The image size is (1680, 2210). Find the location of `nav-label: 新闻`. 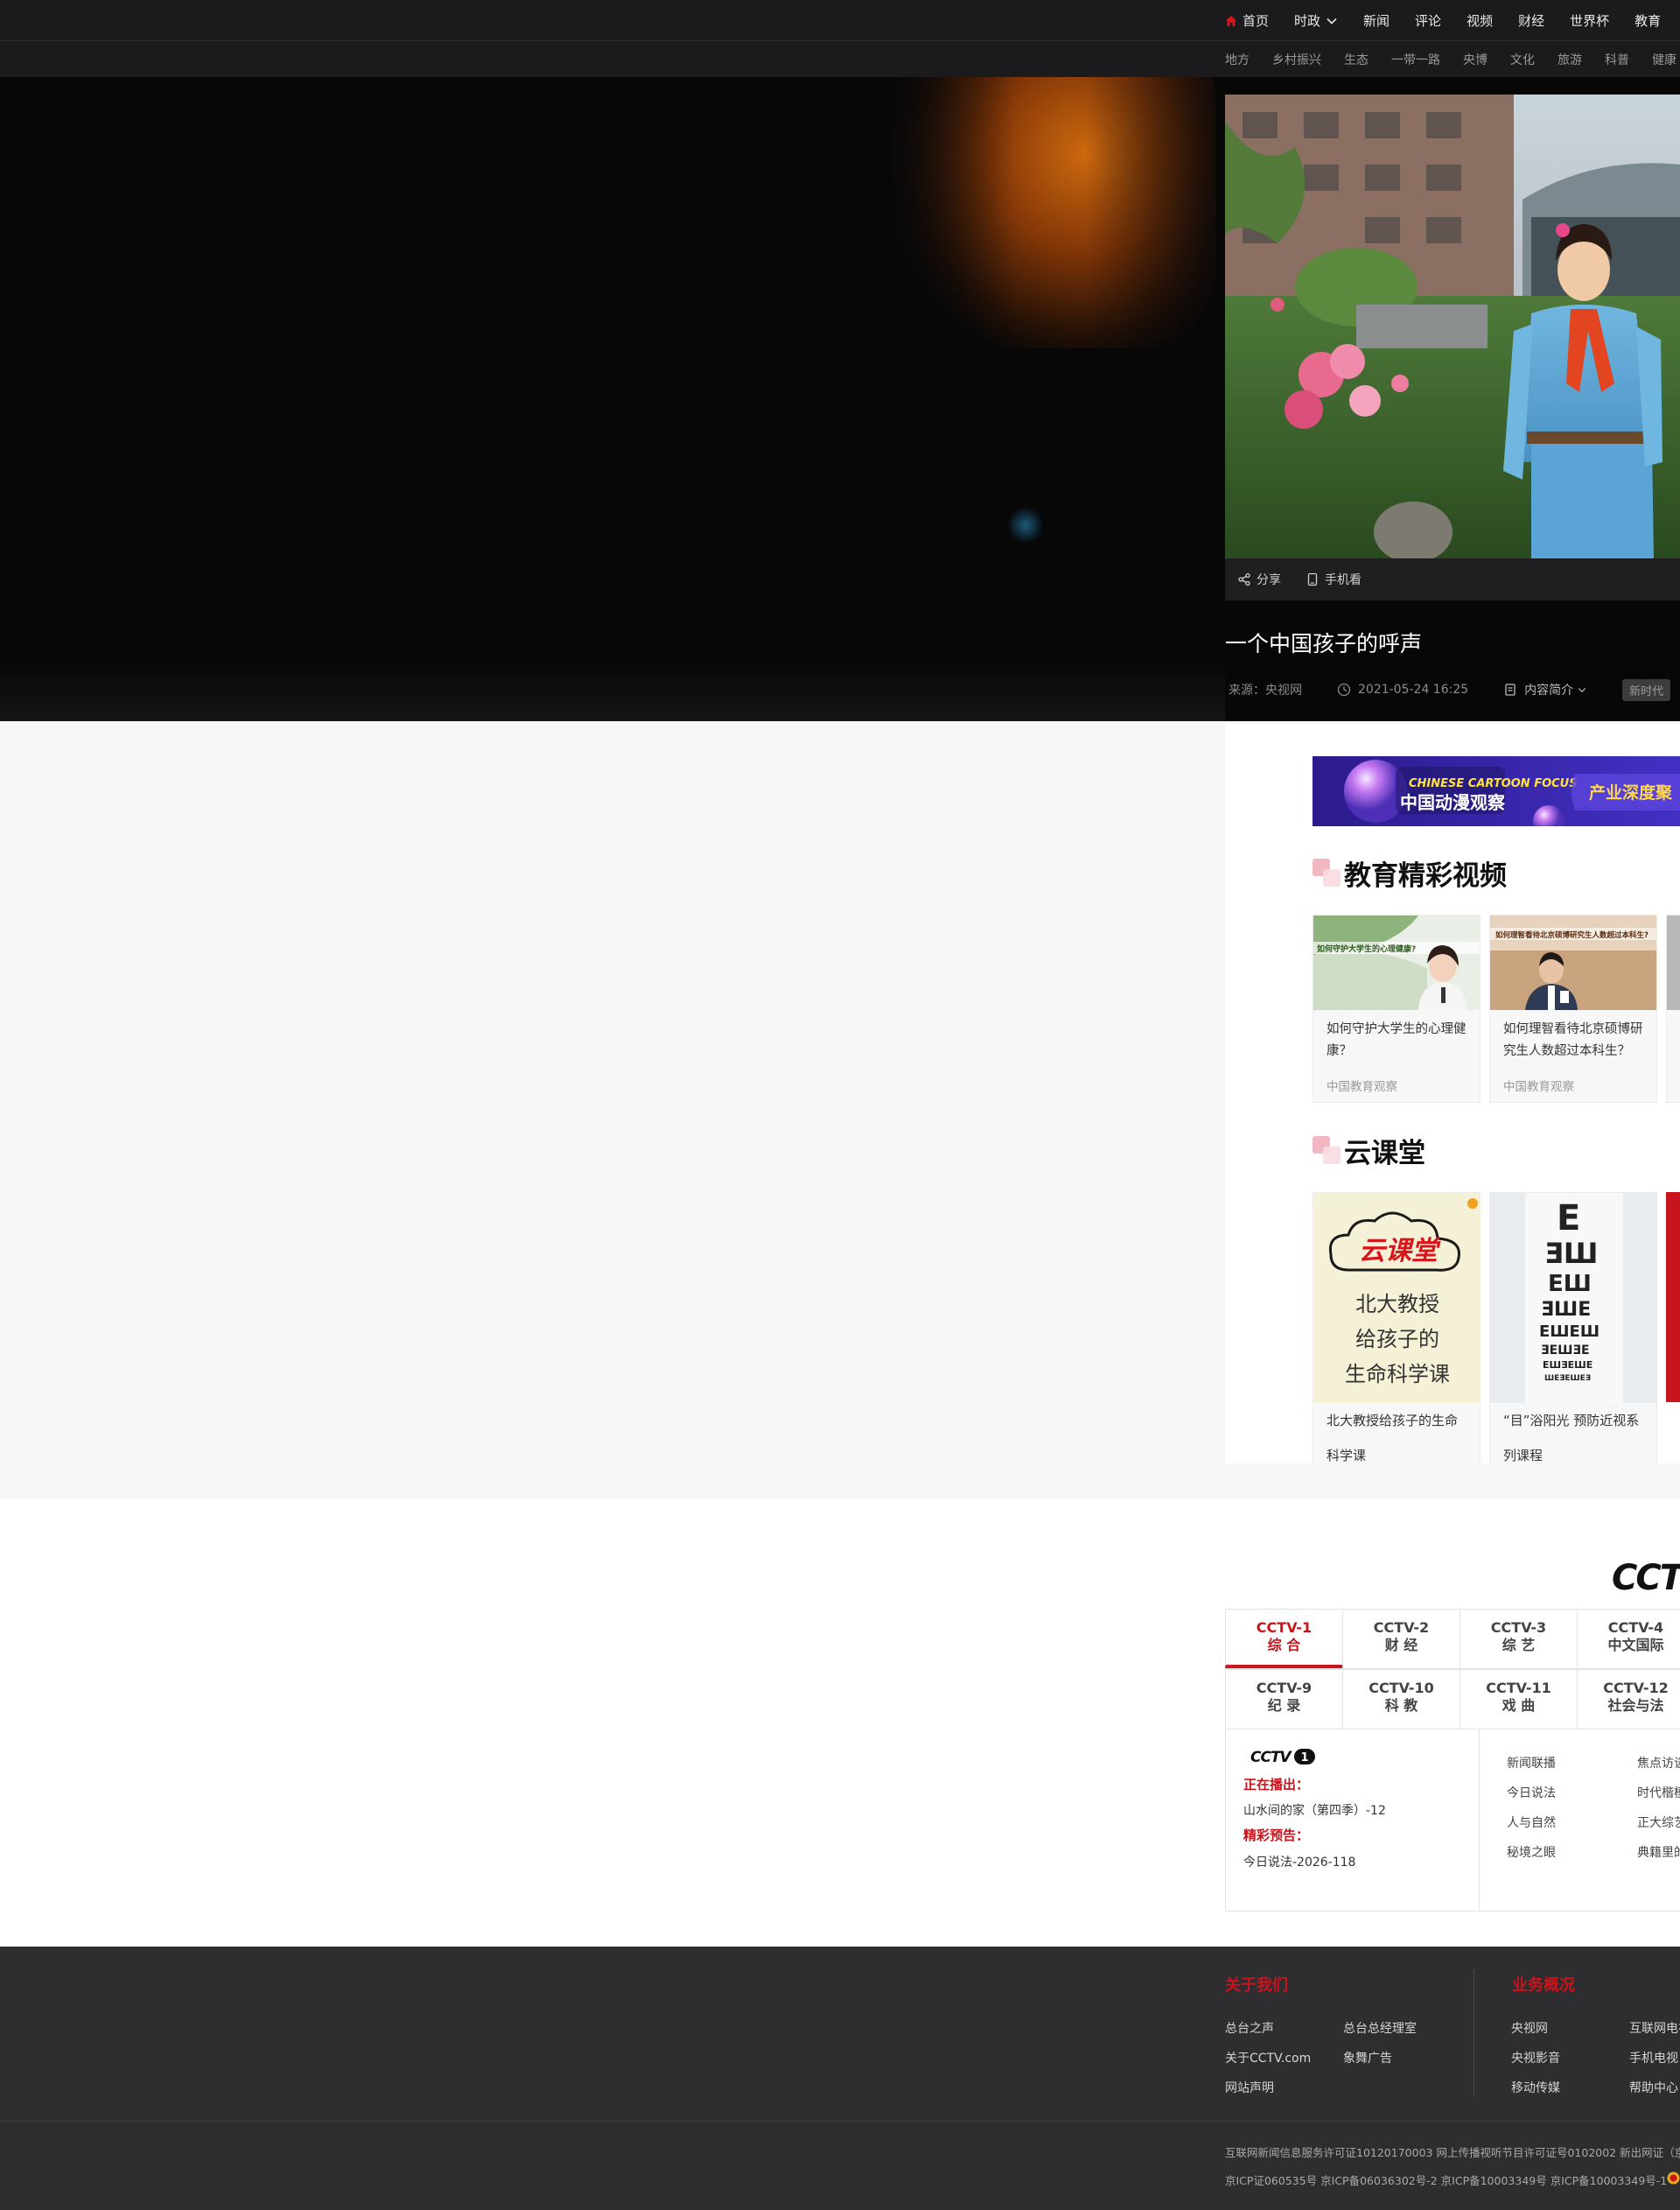

nav-label: 新闻 is located at coordinates (1376, 21).